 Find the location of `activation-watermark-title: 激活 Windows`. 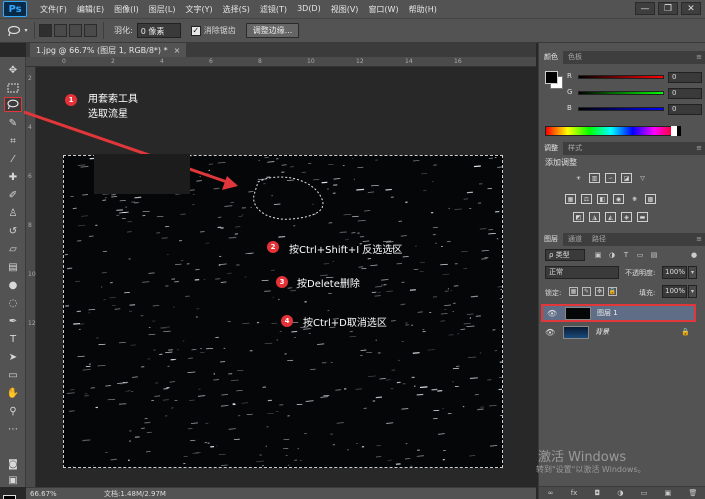

activation-watermark-title: 激活 Windows is located at coordinates (582, 457).